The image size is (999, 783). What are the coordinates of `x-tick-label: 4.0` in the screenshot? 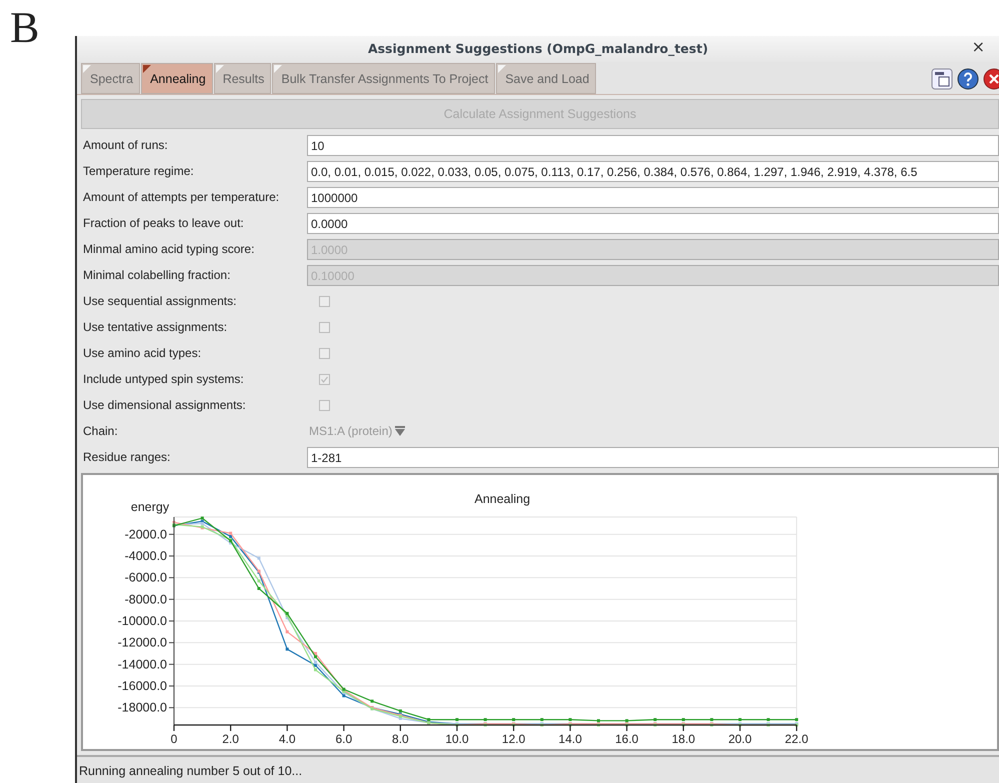 It's located at (287, 739).